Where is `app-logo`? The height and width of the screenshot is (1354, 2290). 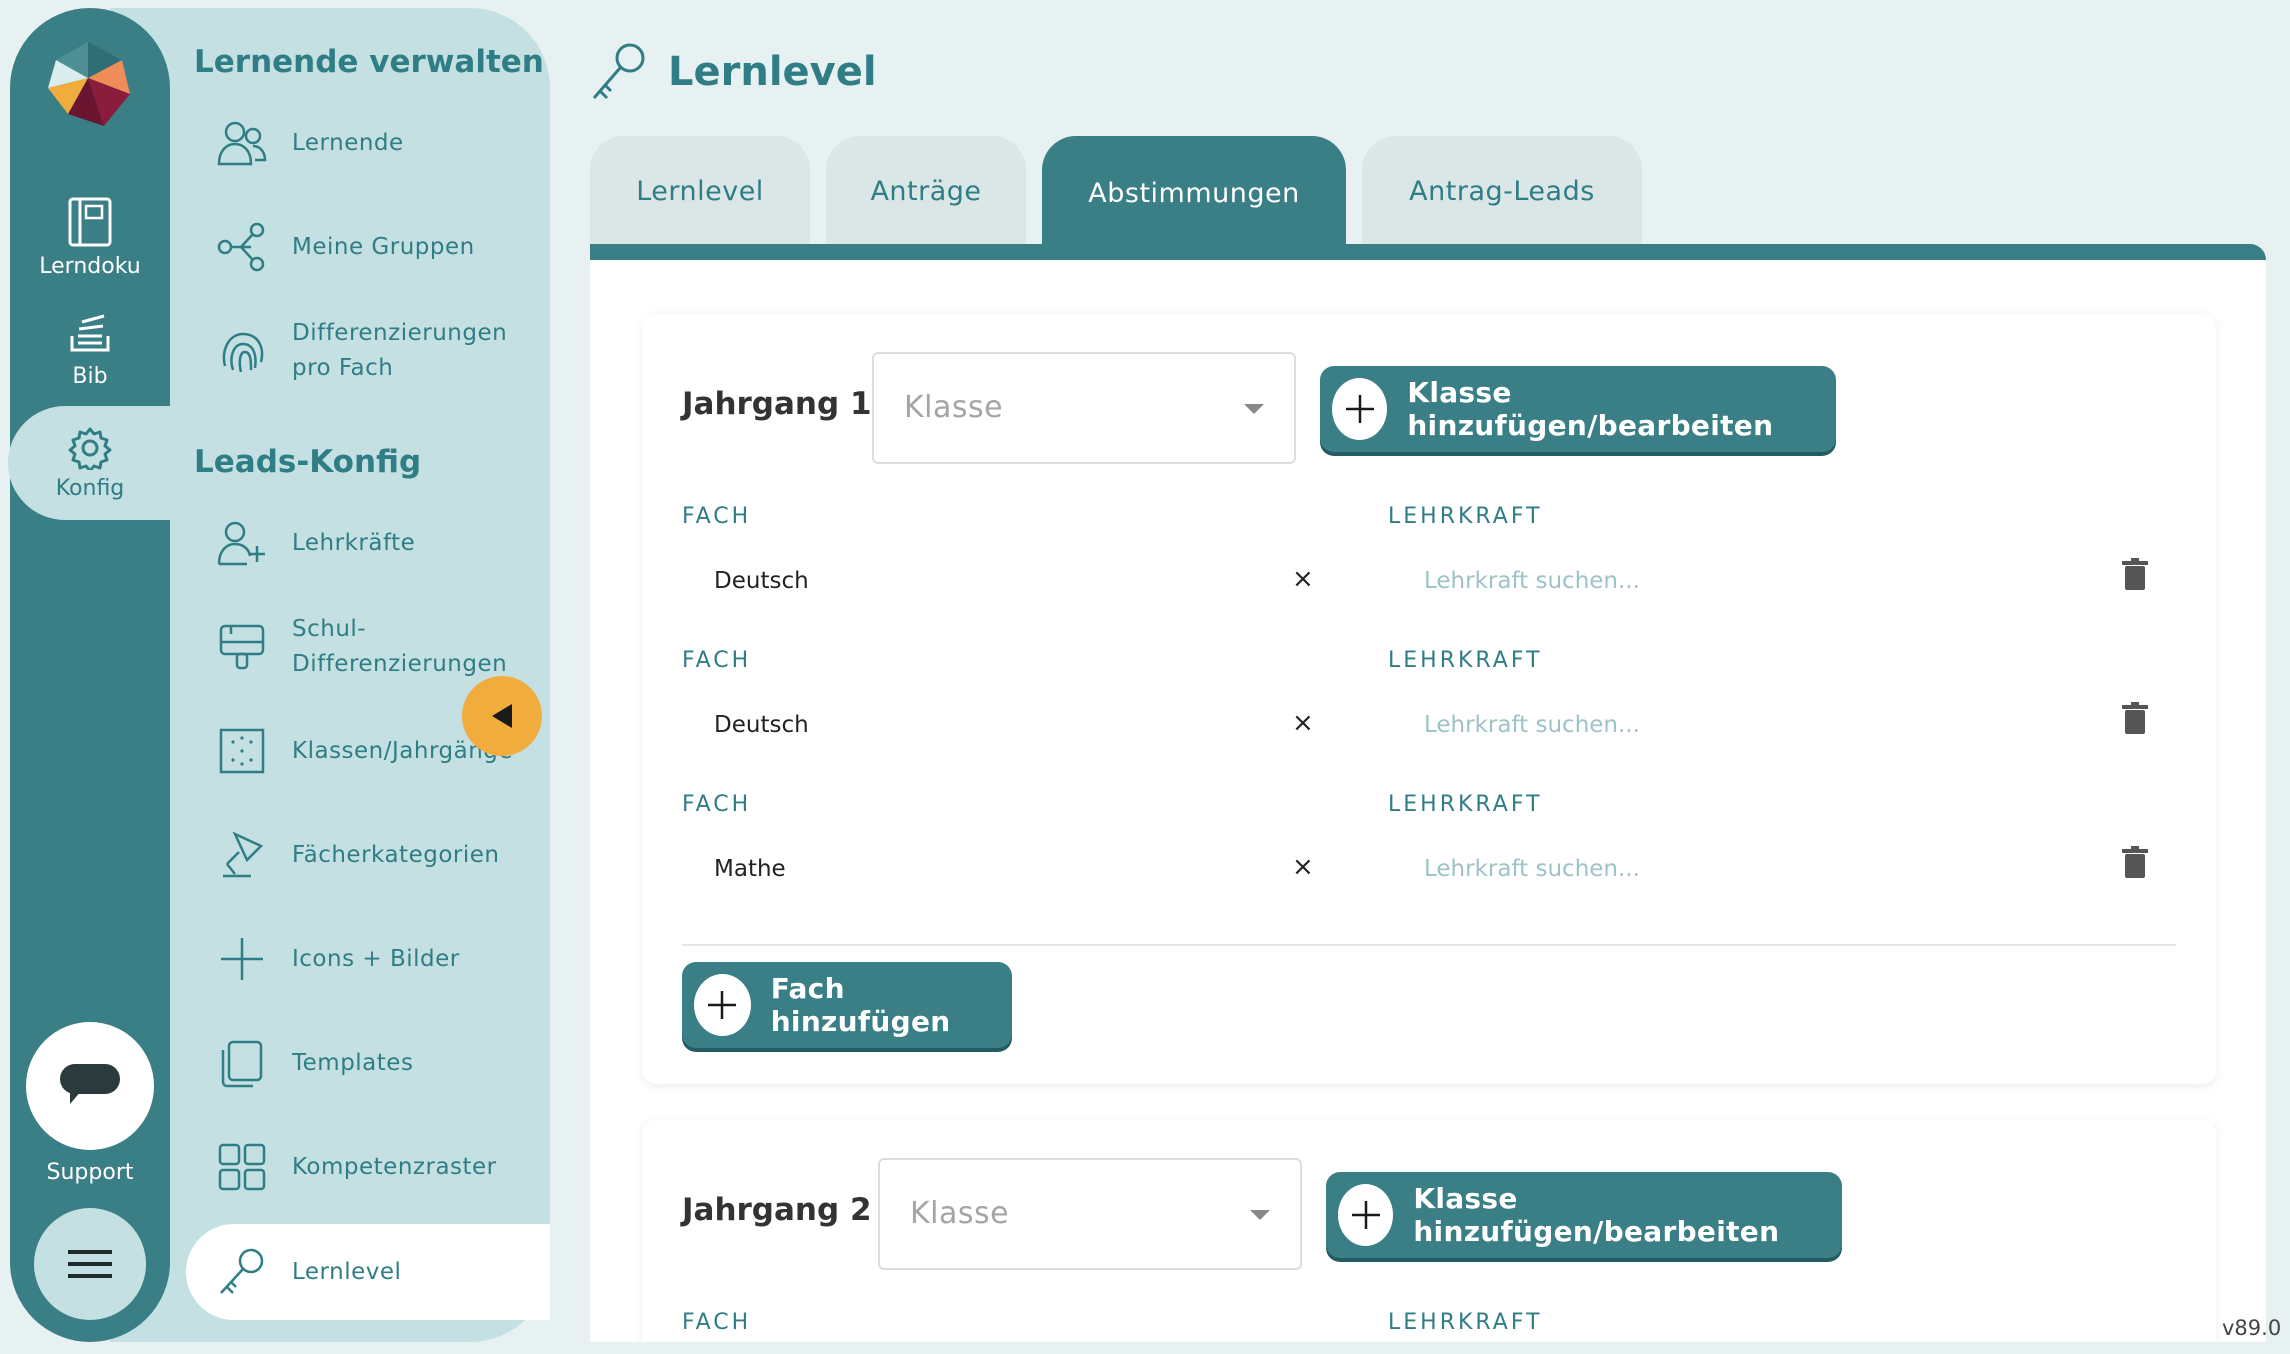 app-logo is located at coordinates (88, 84).